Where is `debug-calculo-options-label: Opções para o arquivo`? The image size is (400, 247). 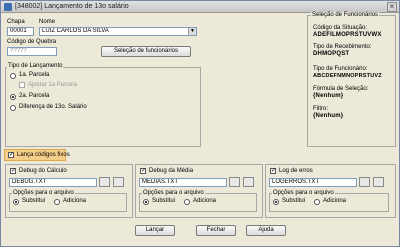
debug-calculo-options-label: Opções para o arquivo is located at coordinates (43, 193).